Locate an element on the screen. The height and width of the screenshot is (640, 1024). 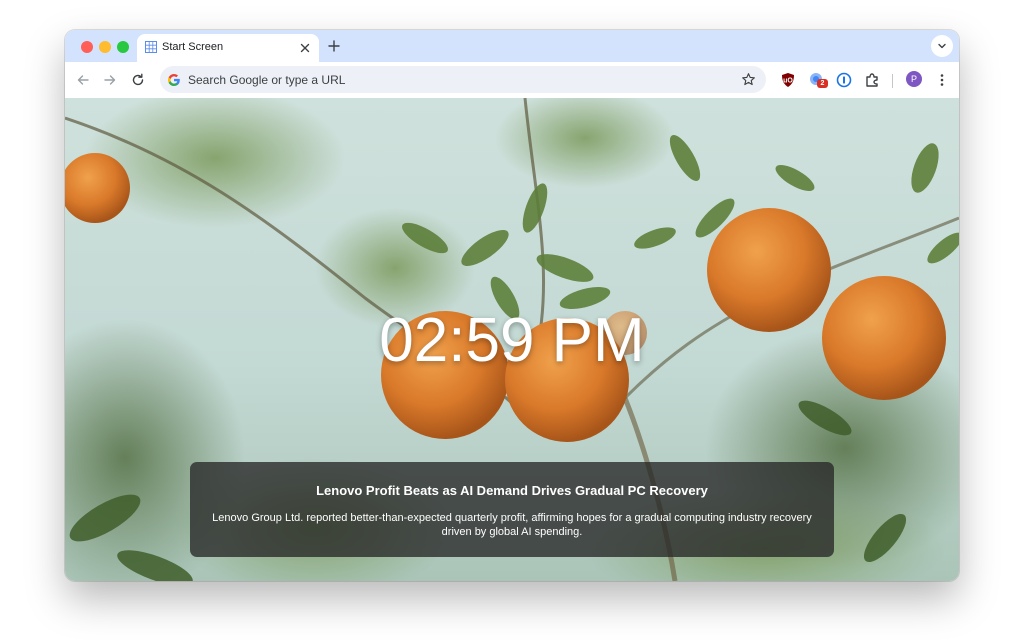
tab-start-screen: Start Screen is located at coordinates (228, 48).